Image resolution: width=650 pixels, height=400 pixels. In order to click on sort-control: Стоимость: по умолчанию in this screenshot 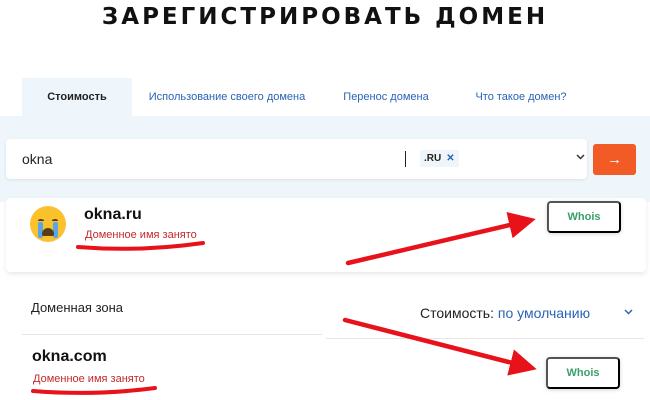, I will do `click(505, 313)`.